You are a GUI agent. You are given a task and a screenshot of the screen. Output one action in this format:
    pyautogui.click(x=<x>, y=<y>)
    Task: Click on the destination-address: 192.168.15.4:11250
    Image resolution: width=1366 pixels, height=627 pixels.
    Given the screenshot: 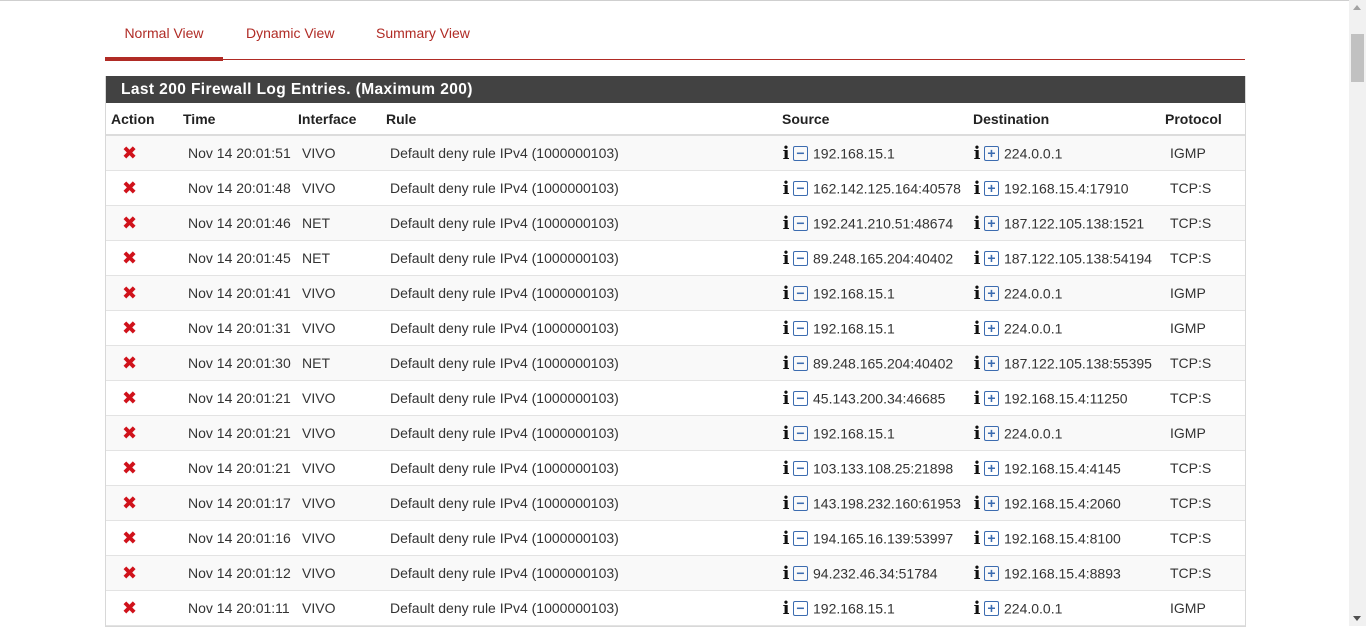 What is the action you would take?
    pyautogui.click(x=1066, y=398)
    